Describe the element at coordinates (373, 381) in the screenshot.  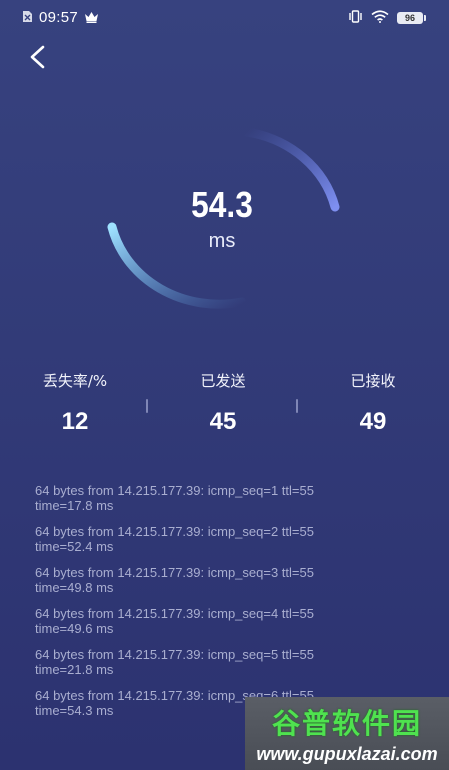
I see `stat-label: 已接收` at that location.